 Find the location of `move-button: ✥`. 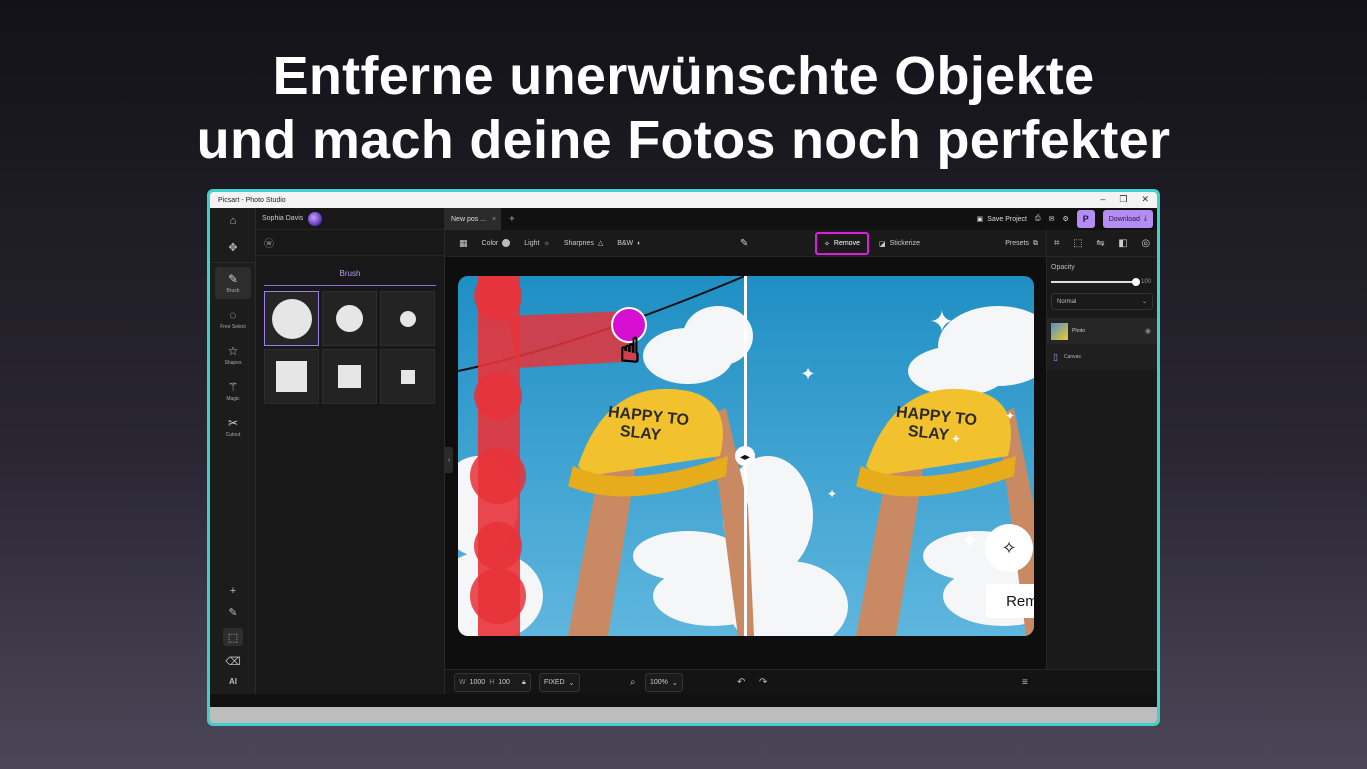

move-button: ✥ is located at coordinates (233, 247).